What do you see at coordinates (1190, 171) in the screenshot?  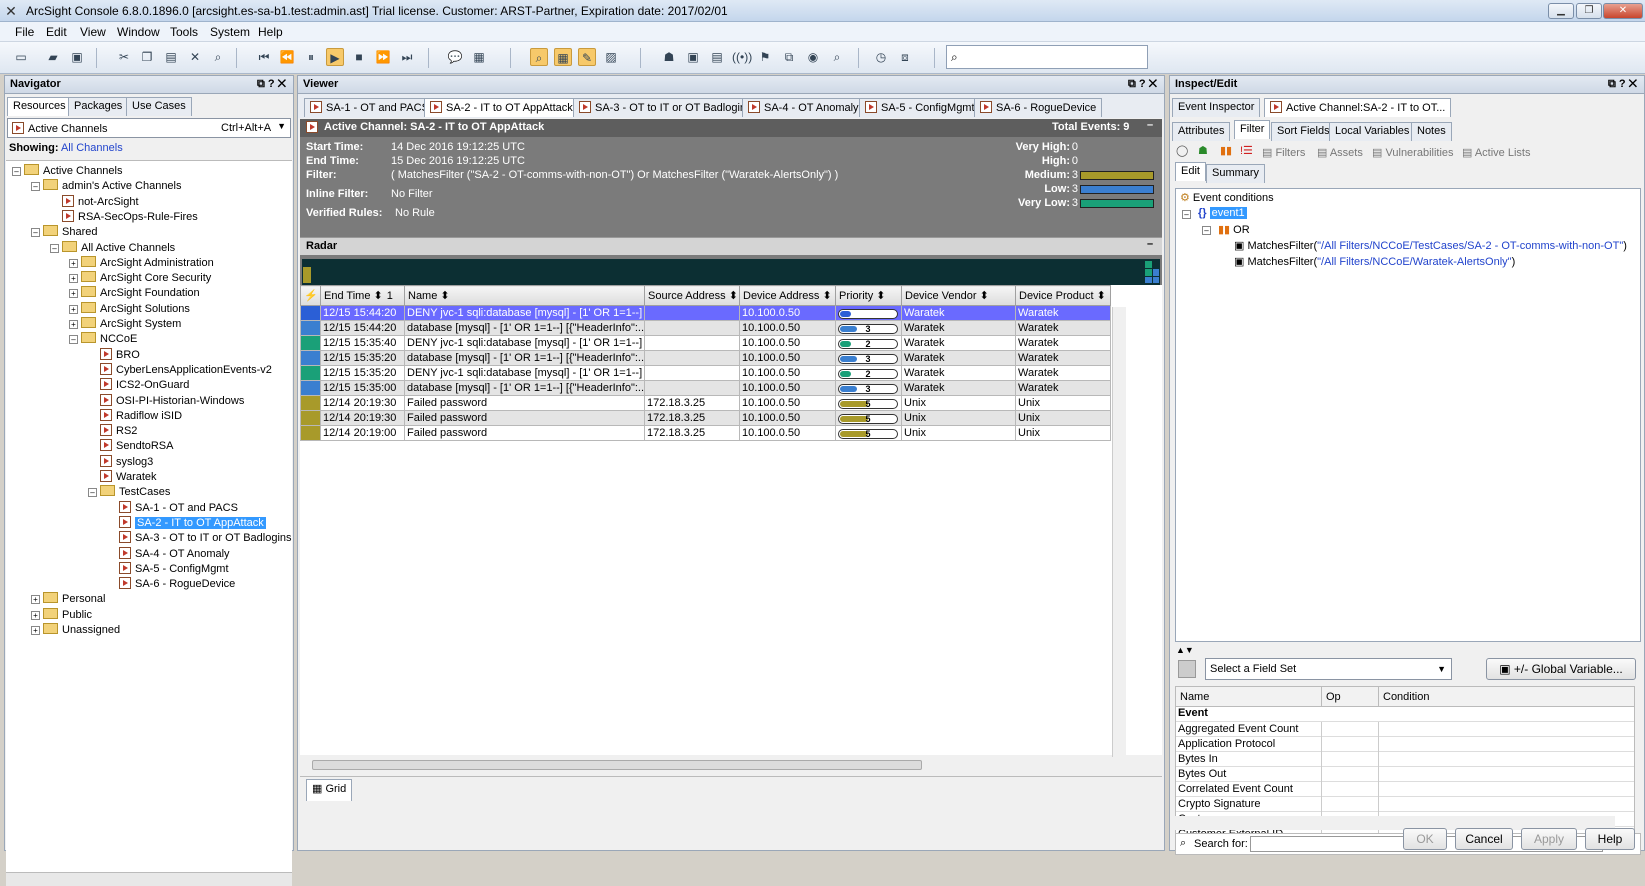 I see `tab-edit: Edit` at bounding box center [1190, 171].